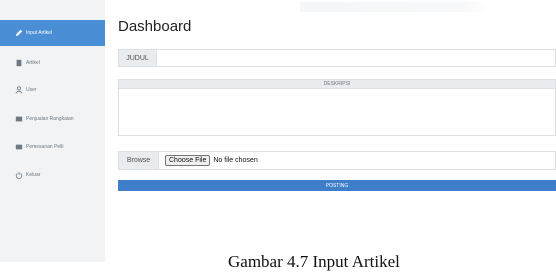 The height and width of the screenshot is (272, 556). Describe the element at coordinates (18, 63) in the screenshot. I see `document-icon` at that location.